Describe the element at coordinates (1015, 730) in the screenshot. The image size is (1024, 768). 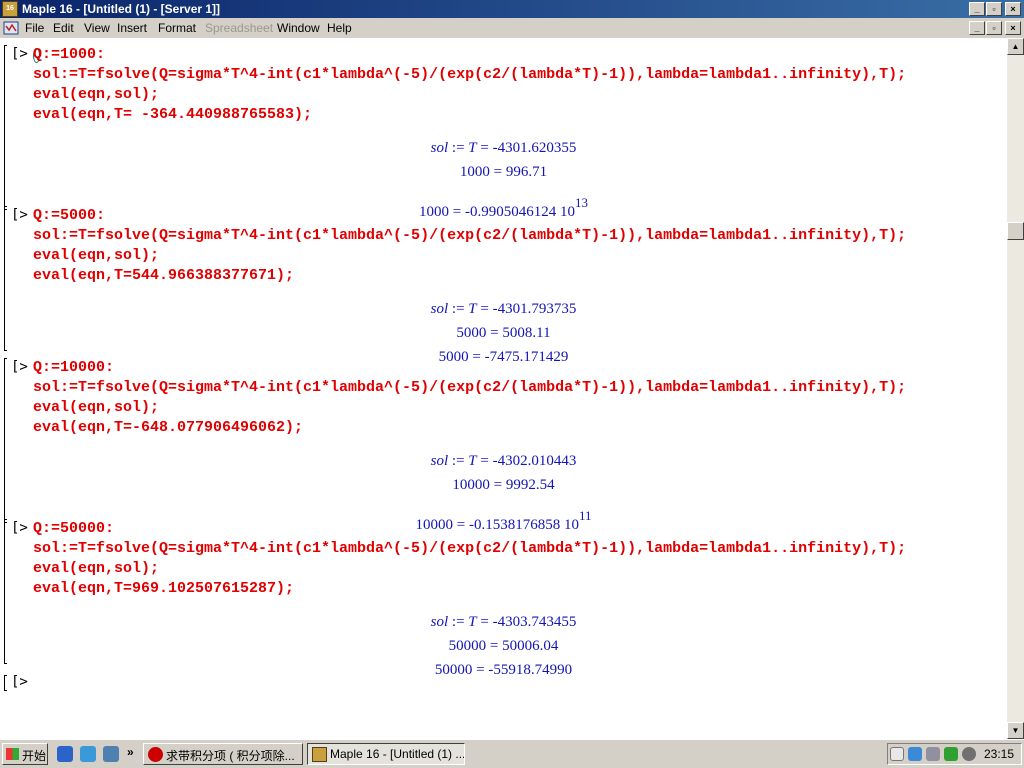
I see `scroll-down-icon: ▼` at that location.